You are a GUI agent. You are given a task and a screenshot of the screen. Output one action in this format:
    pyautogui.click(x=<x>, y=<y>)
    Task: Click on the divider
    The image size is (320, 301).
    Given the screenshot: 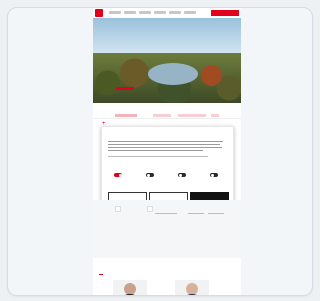 What is the action you would take?
    pyautogui.click(x=167, y=118)
    